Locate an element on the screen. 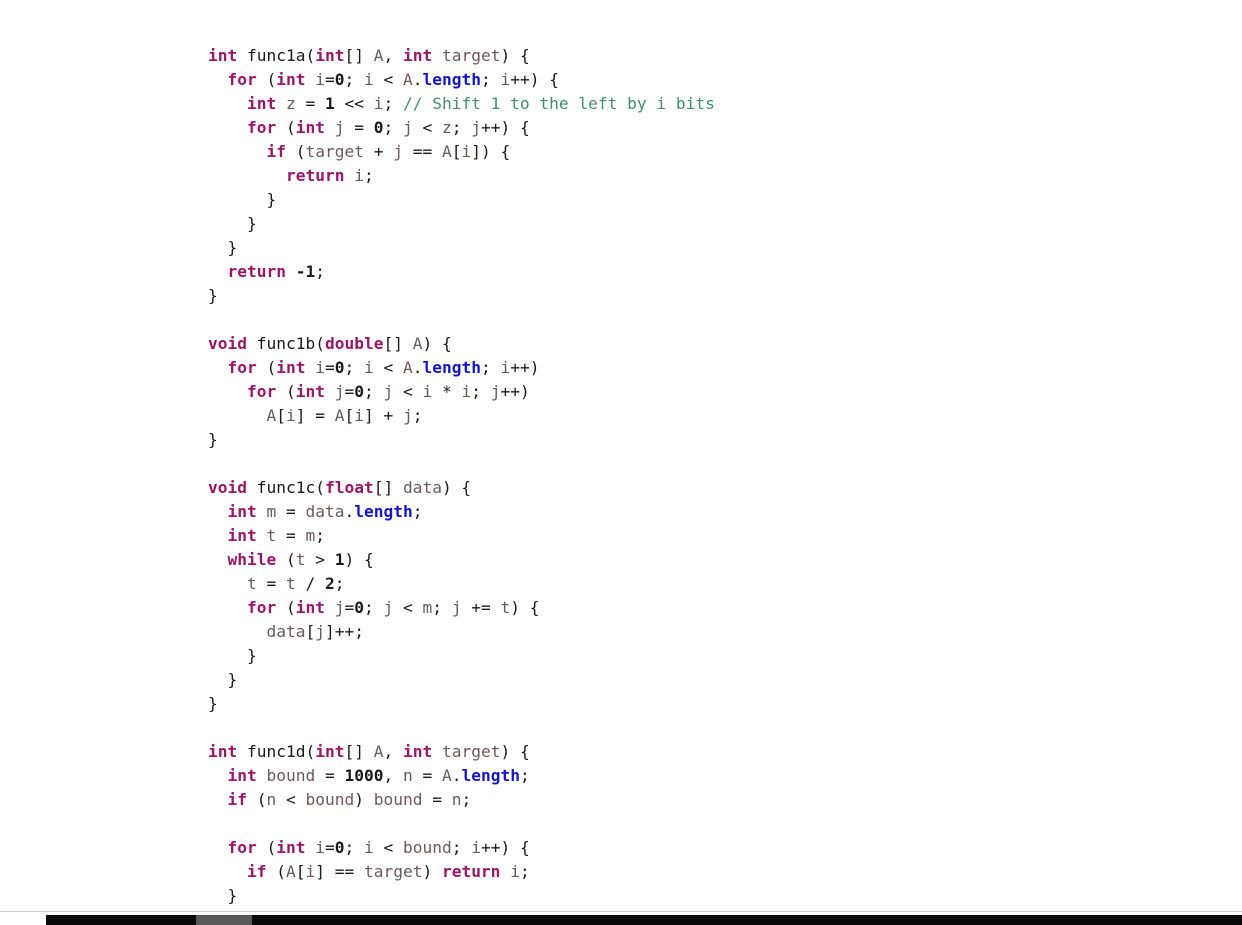 The height and width of the screenshot is (925, 1242). code-token-var: data is located at coordinates (286, 632).